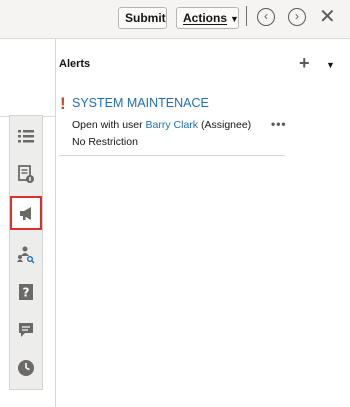 The width and height of the screenshot is (350, 407). Describe the element at coordinates (26, 330) in the screenshot. I see `comment-icon` at that location.